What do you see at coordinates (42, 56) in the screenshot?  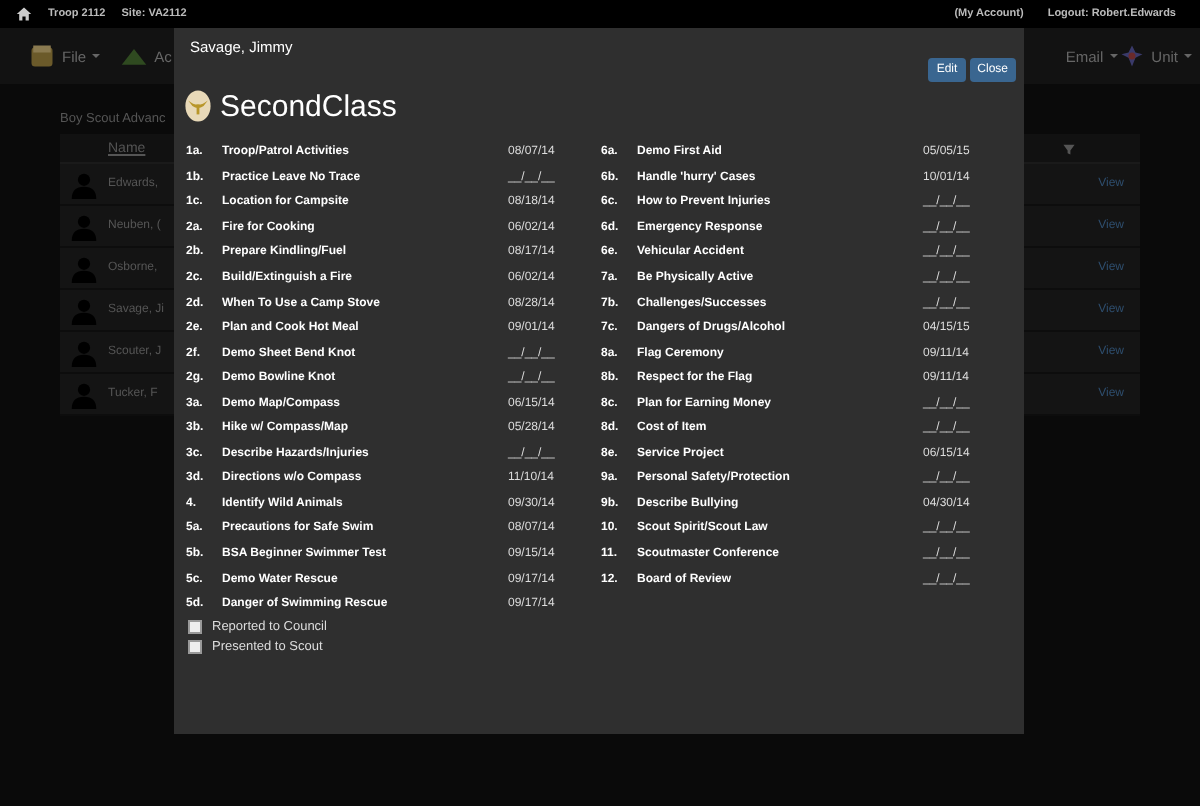 I see `box-icon` at bounding box center [42, 56].